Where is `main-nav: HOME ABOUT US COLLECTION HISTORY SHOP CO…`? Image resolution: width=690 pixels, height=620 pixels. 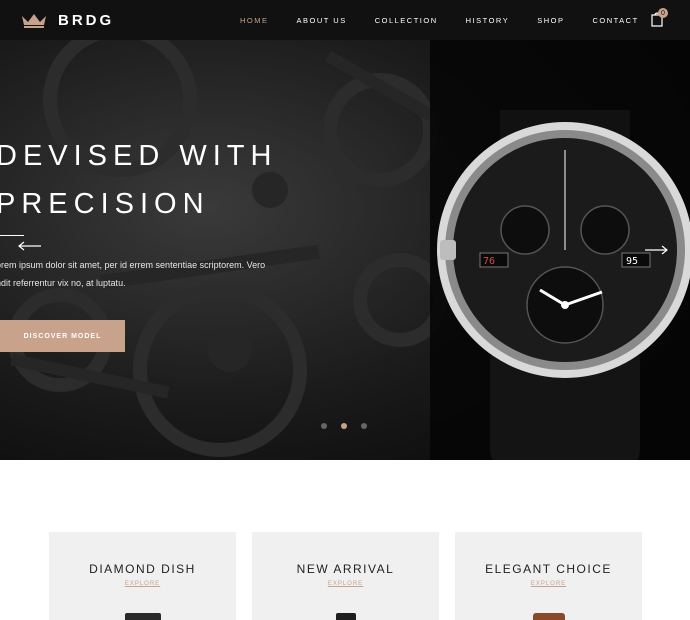 main-nav: HOME ABOUT US COLLECTION HISTORY SHOP CO… is located at coordinates (453, 20).